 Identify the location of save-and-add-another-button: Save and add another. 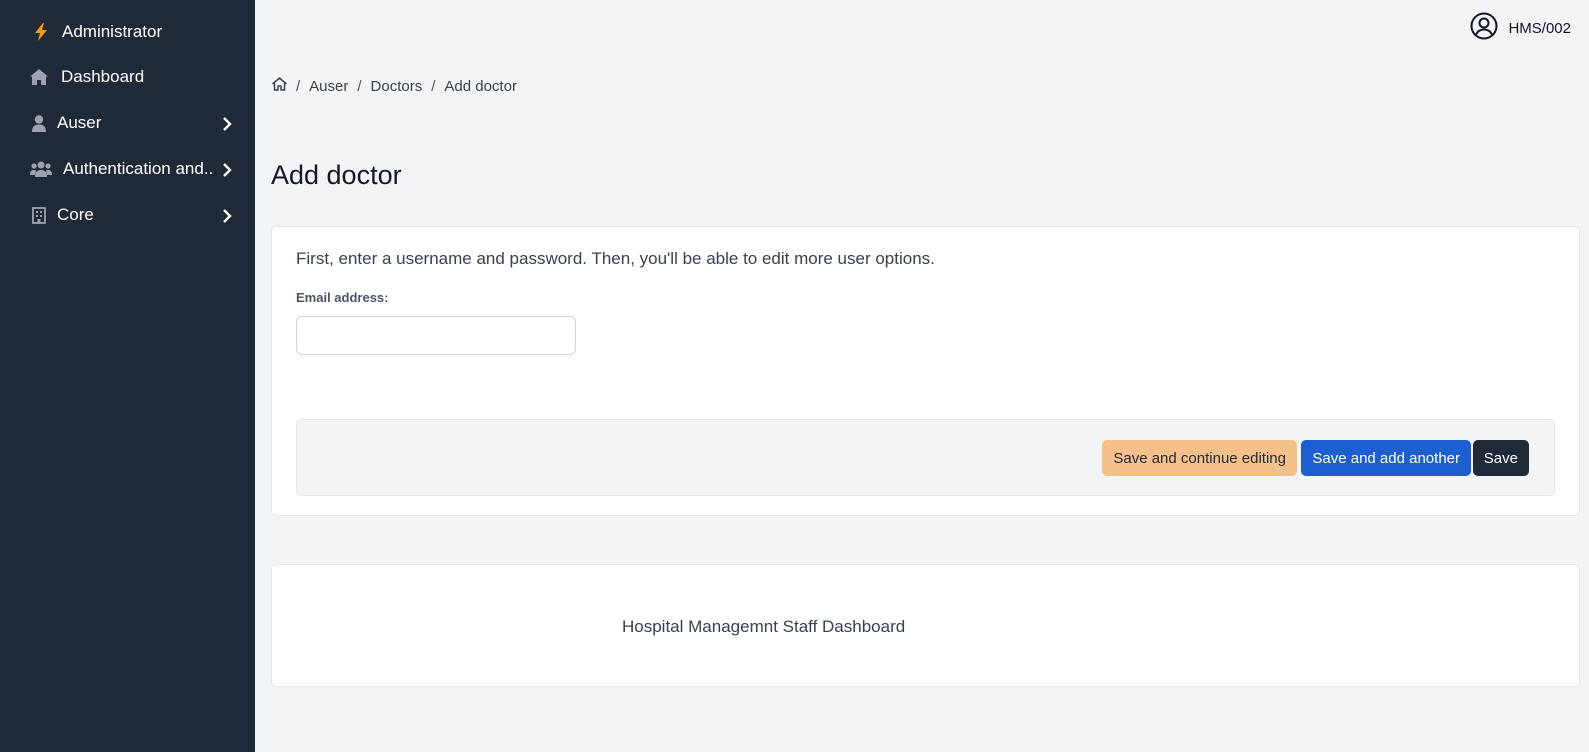
(1386, 458).